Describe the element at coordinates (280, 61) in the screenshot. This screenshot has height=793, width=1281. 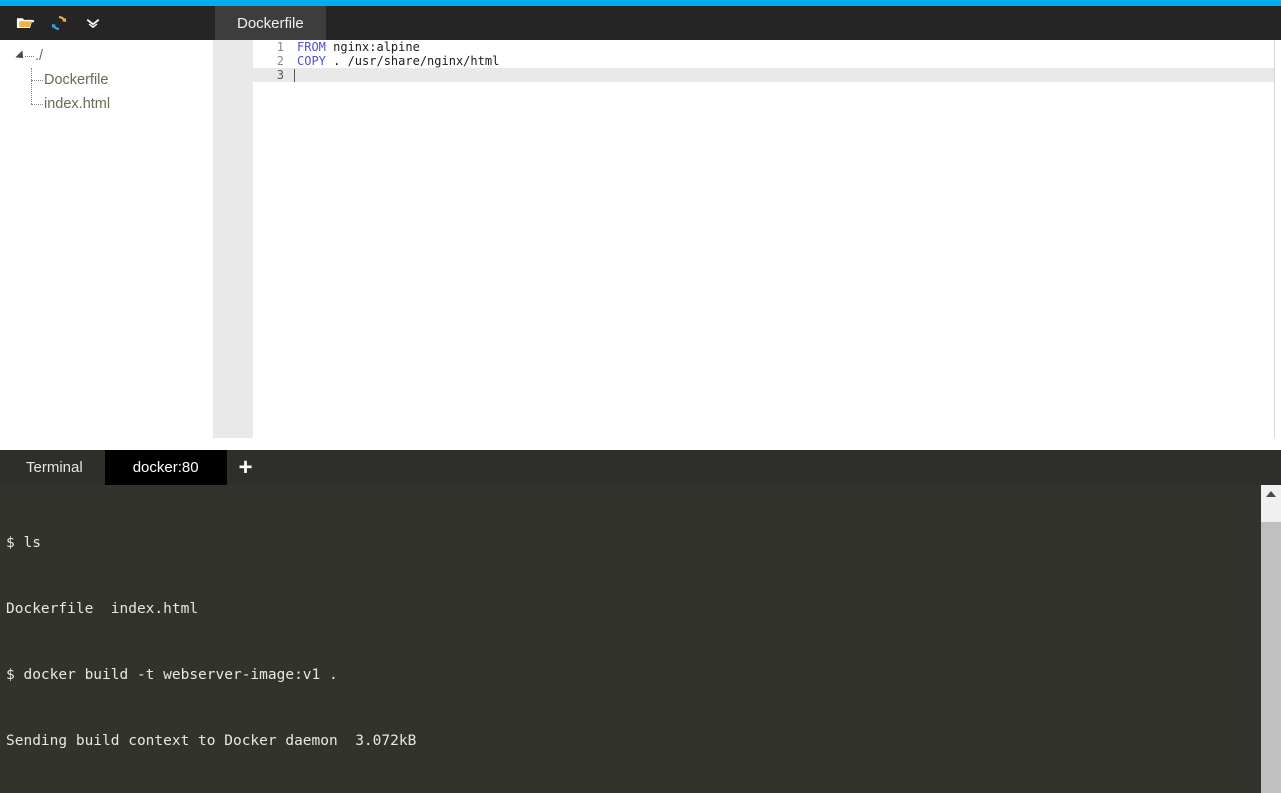
I see `line-number: 2` at that location.